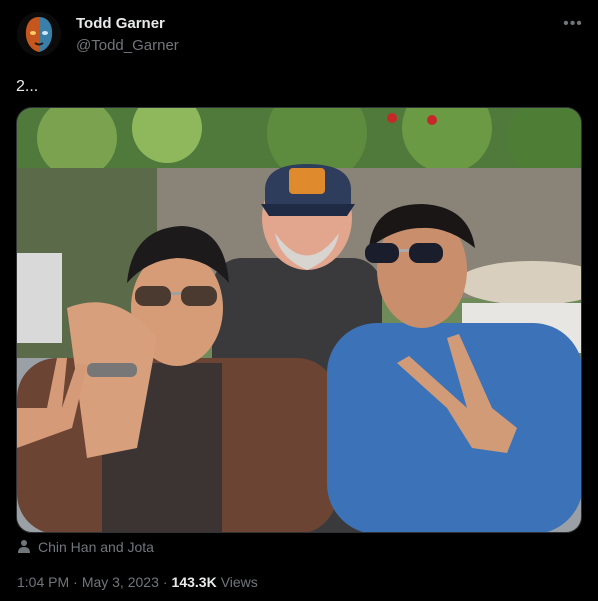 This screenshot has height=601, width=598. What do you see at coordinates (127, 45) in the screenshot?
I see `author-handle: @Todd_Garner` at bounding box center [127, 45].